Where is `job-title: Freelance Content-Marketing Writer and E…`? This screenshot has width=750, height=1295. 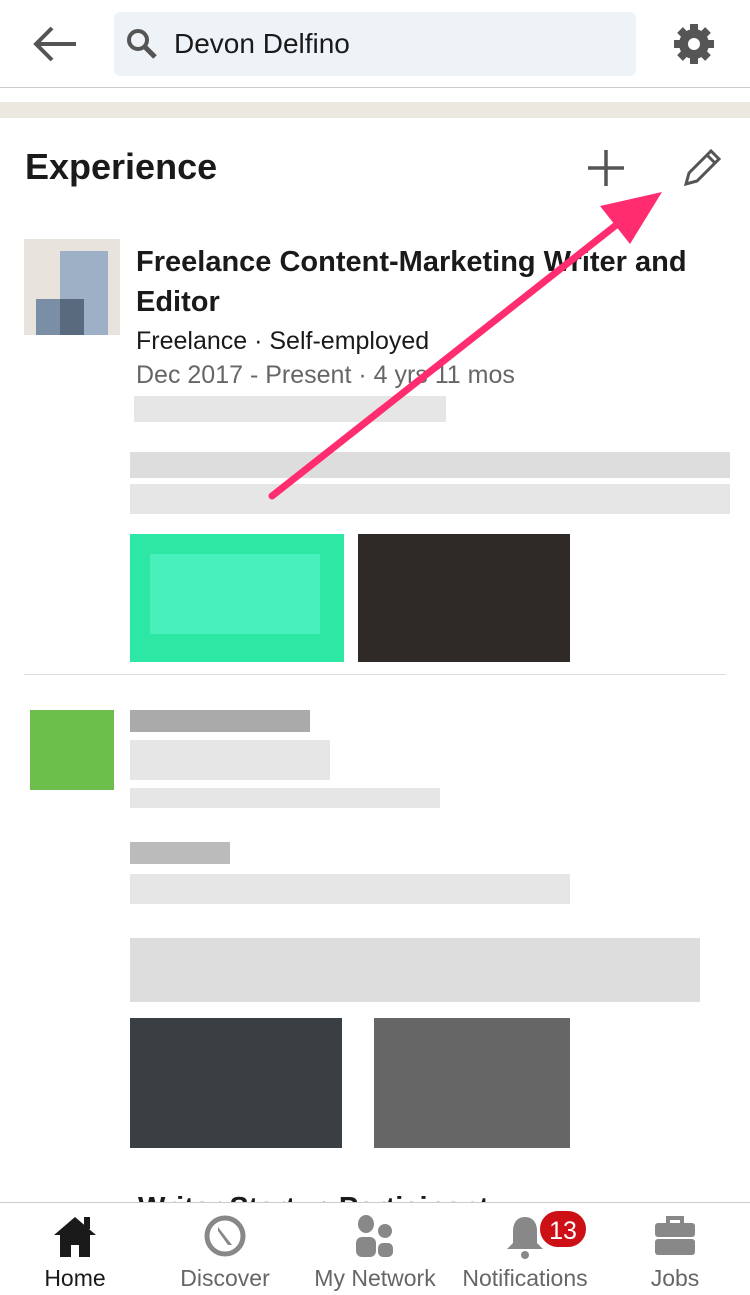 job-title: Freelance Content-Marketing Writer and E… is located at coordinates (411, 282).